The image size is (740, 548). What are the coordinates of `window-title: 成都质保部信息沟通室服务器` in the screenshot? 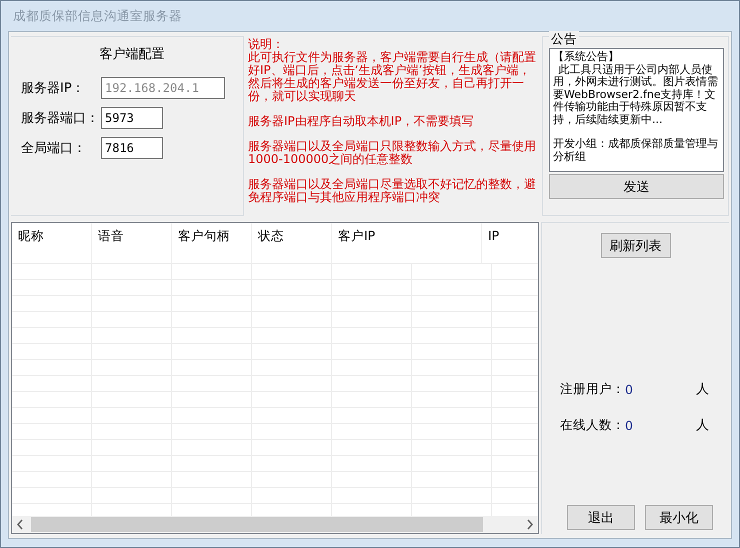 It's located at (97, 16).